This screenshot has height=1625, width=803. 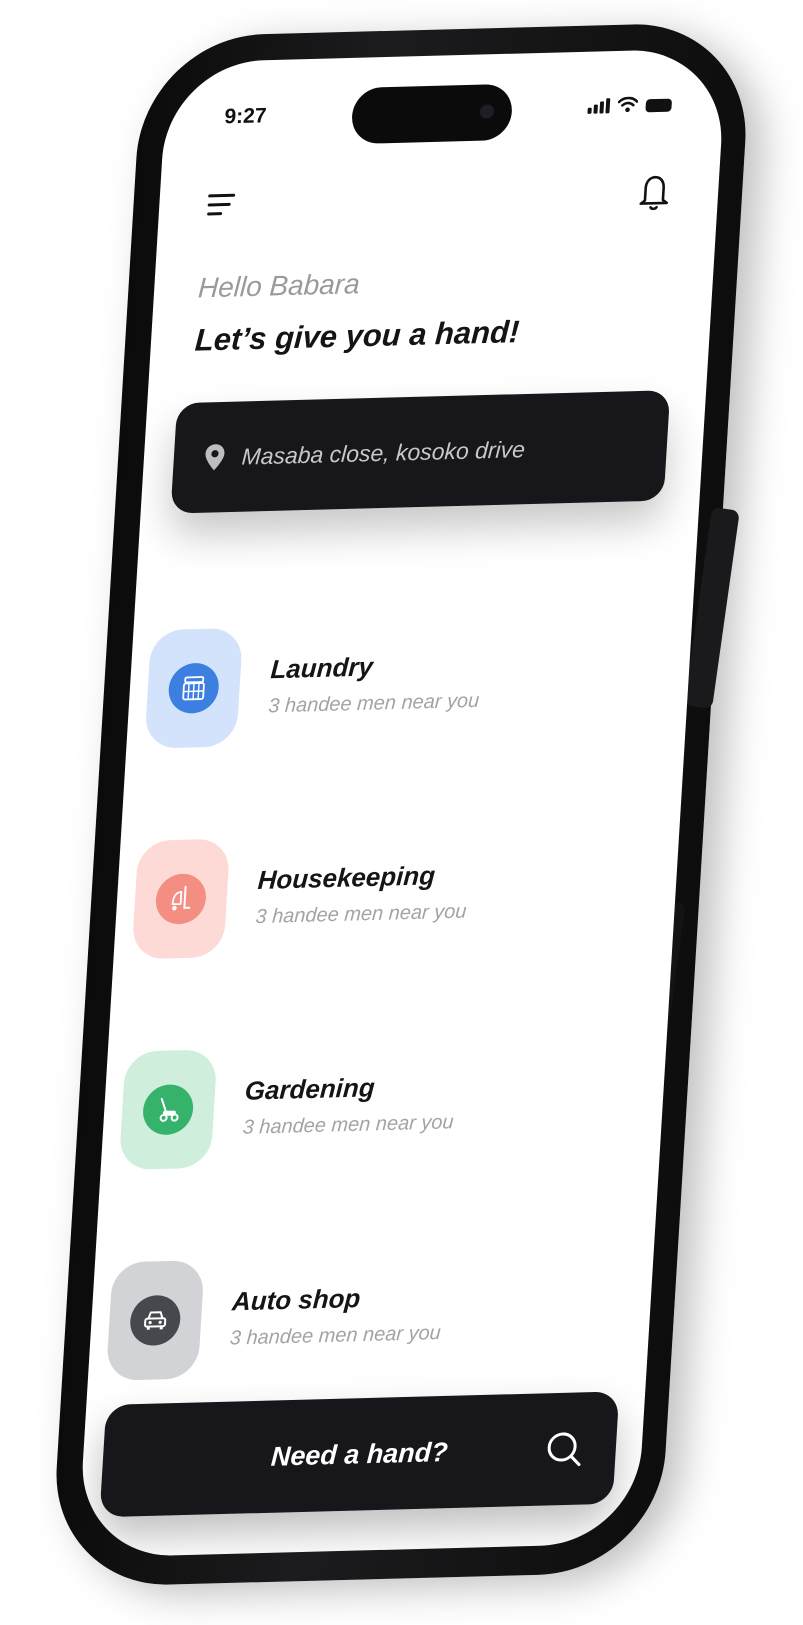 I want to click on cta-label: Need a hand?, so click(x=359, y=1454).